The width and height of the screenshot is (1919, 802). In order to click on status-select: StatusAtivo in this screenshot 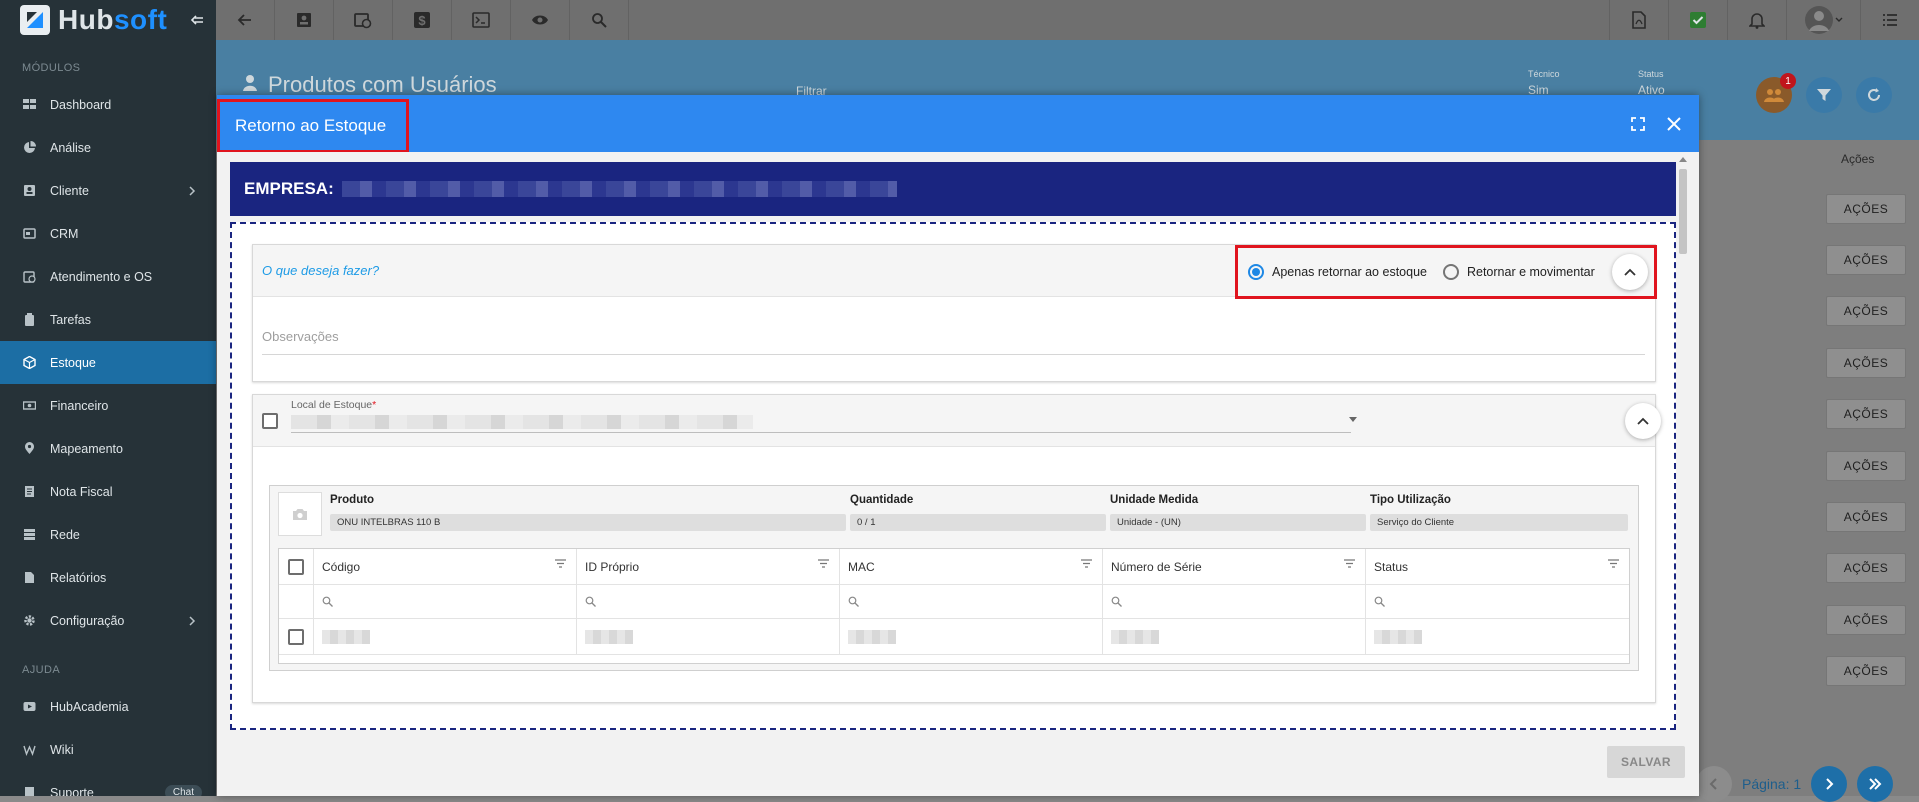, I will do `click(1651, 82)`.